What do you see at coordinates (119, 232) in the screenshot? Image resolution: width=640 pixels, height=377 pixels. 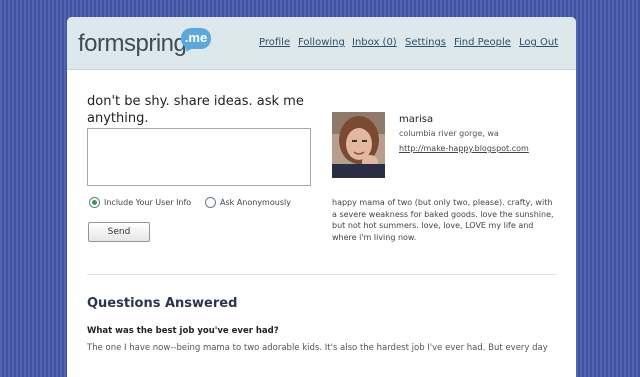 I see `send-button: Send` at bounding box center [119, 232].